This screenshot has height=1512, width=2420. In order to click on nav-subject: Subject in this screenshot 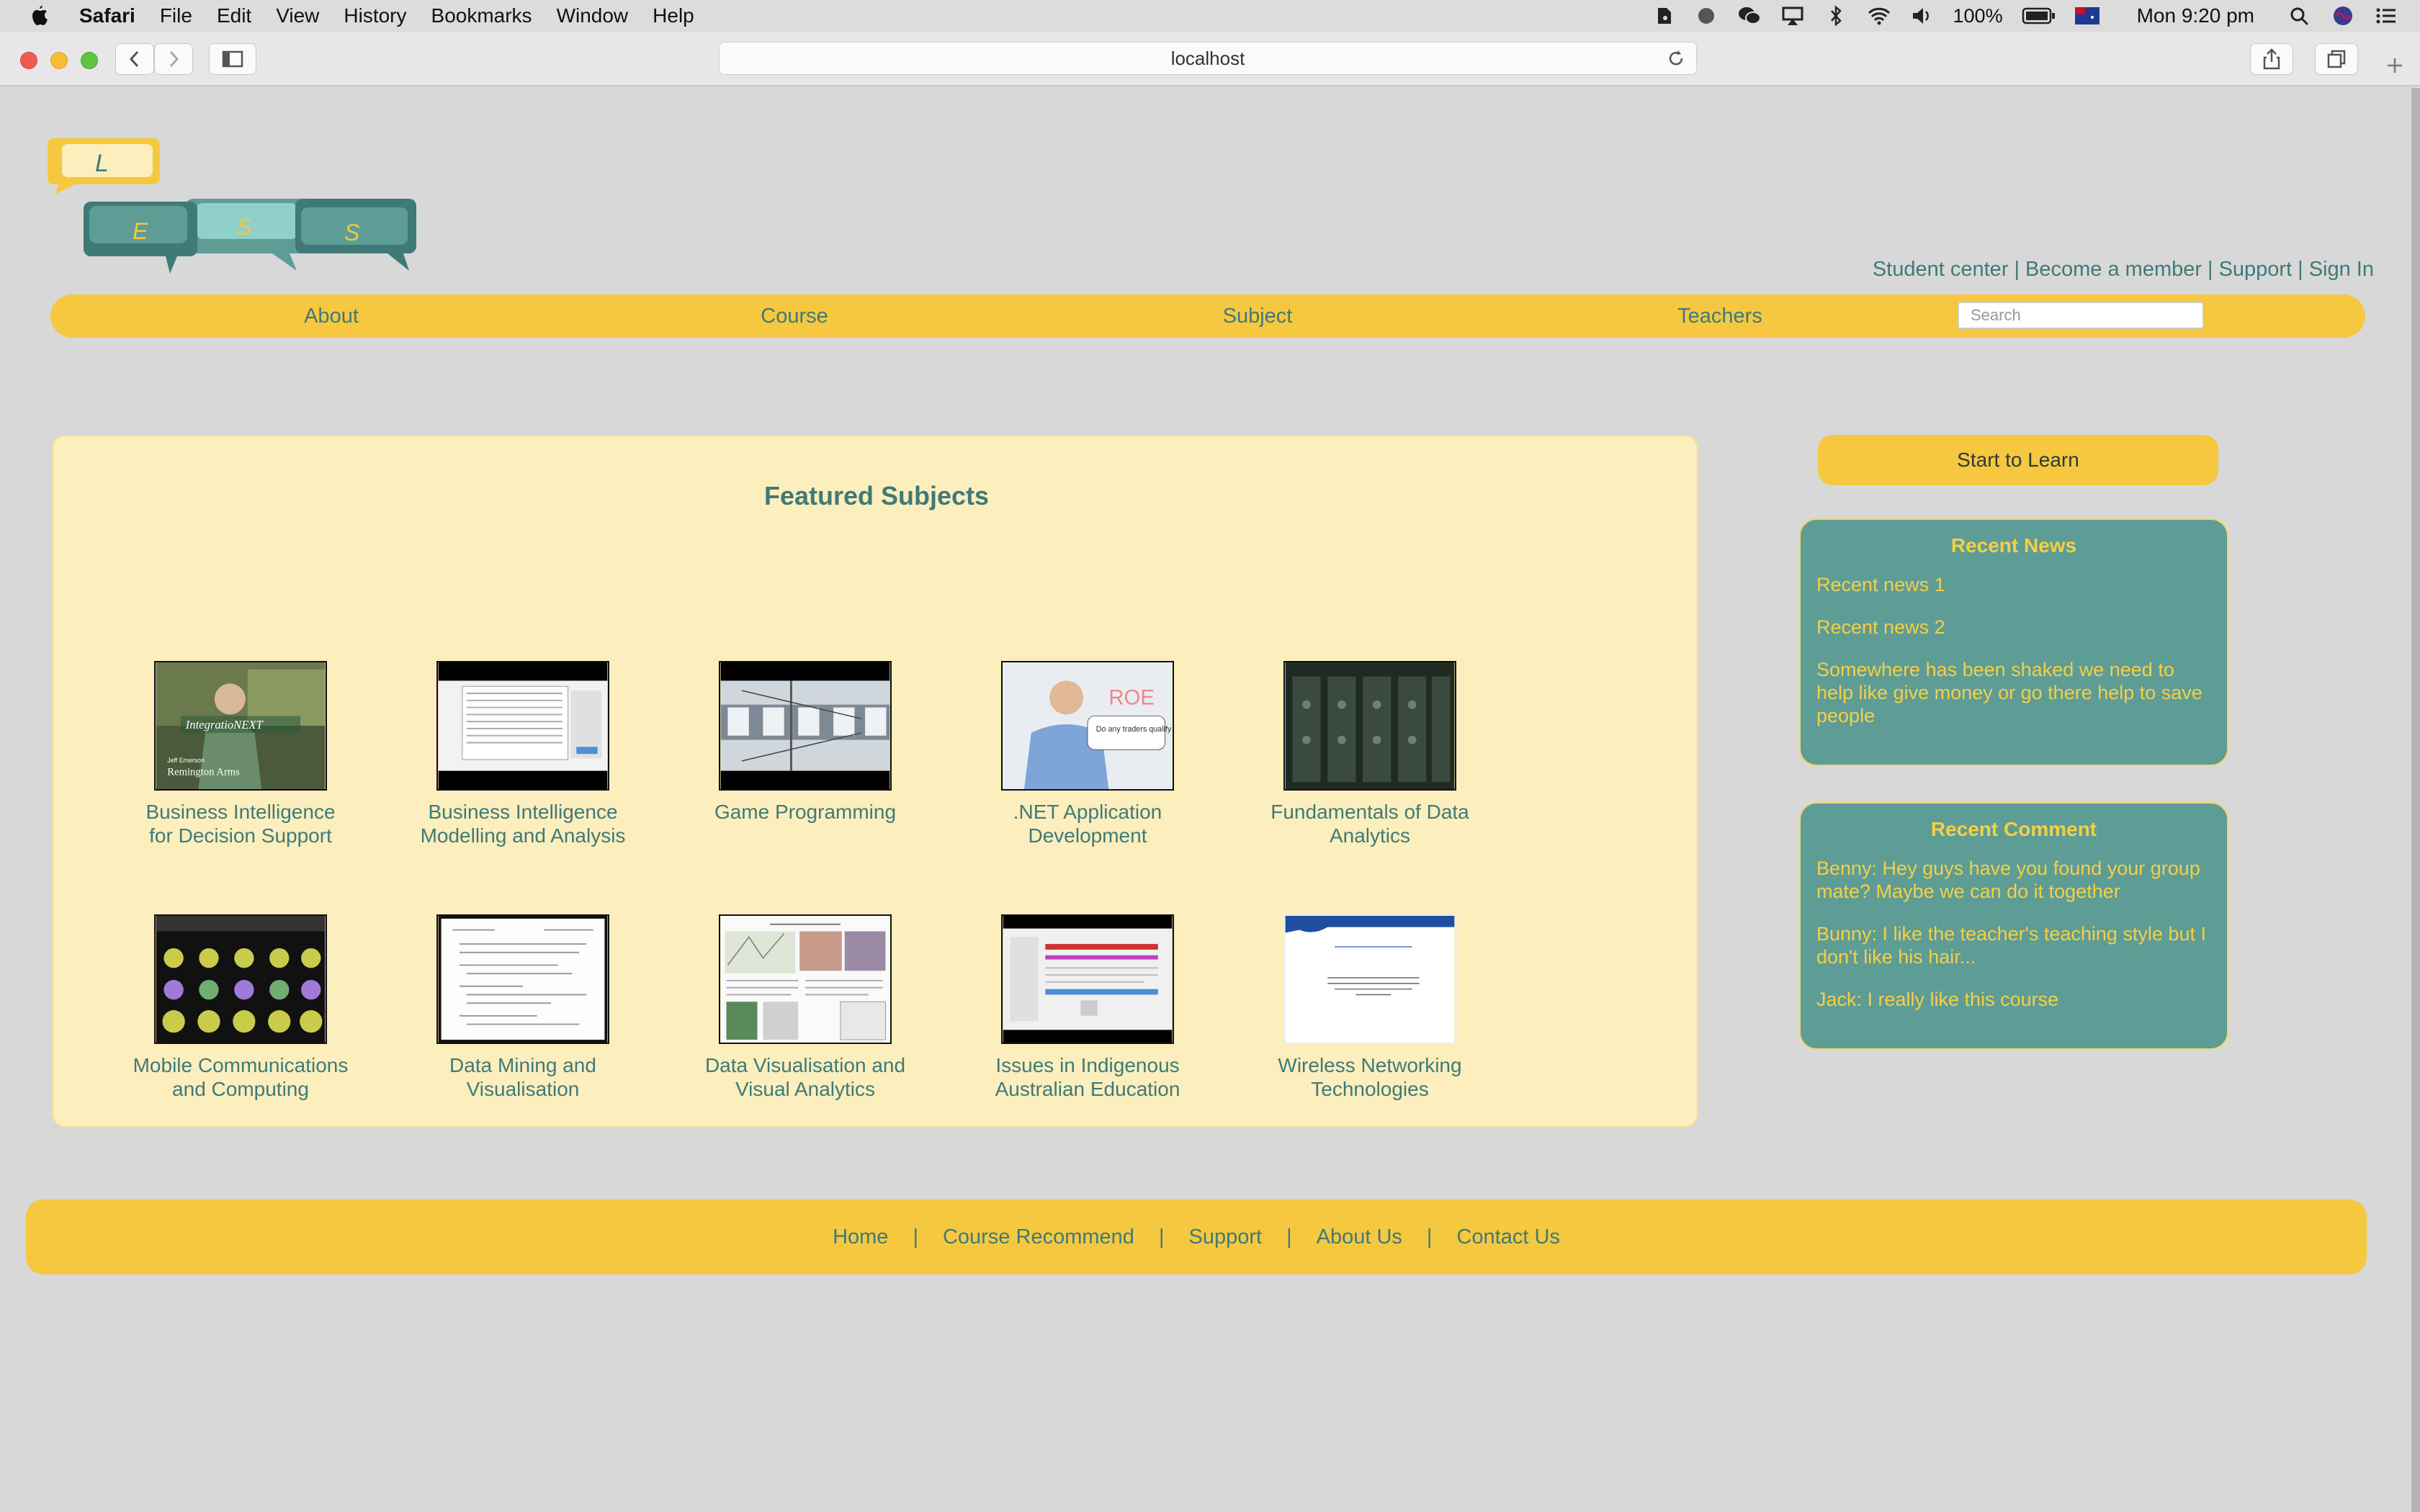, I will do `click(1258, 316)`.